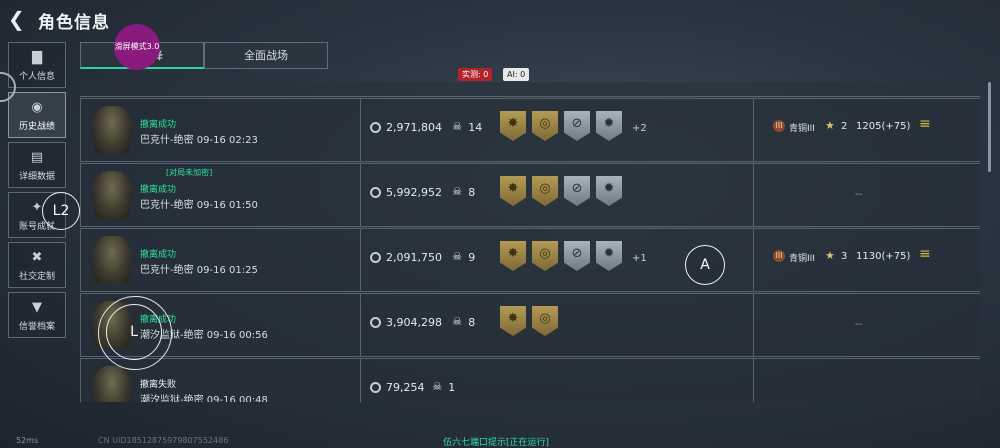  What do you see at coordinates (134, 332) in the screenshot?
I see `joystick-l: L` at bounding box center [134, 332].